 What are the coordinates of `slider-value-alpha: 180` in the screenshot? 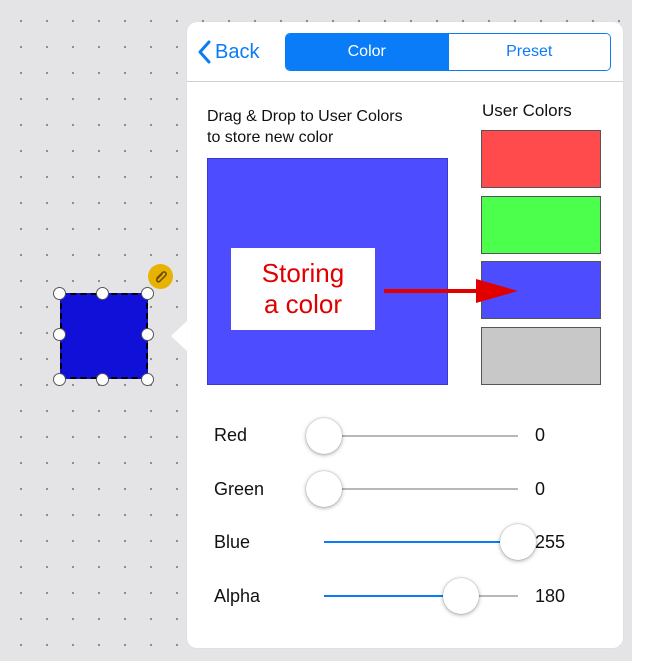 It's located at (550, 596).